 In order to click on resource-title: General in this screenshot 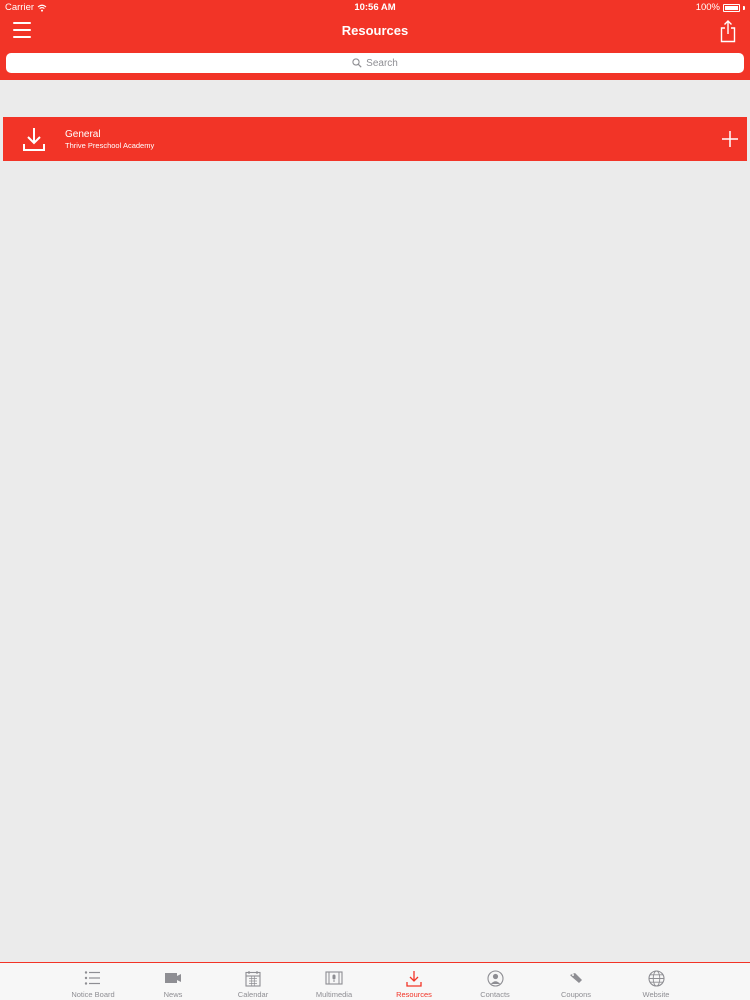, I will do `click(83, 134)`.